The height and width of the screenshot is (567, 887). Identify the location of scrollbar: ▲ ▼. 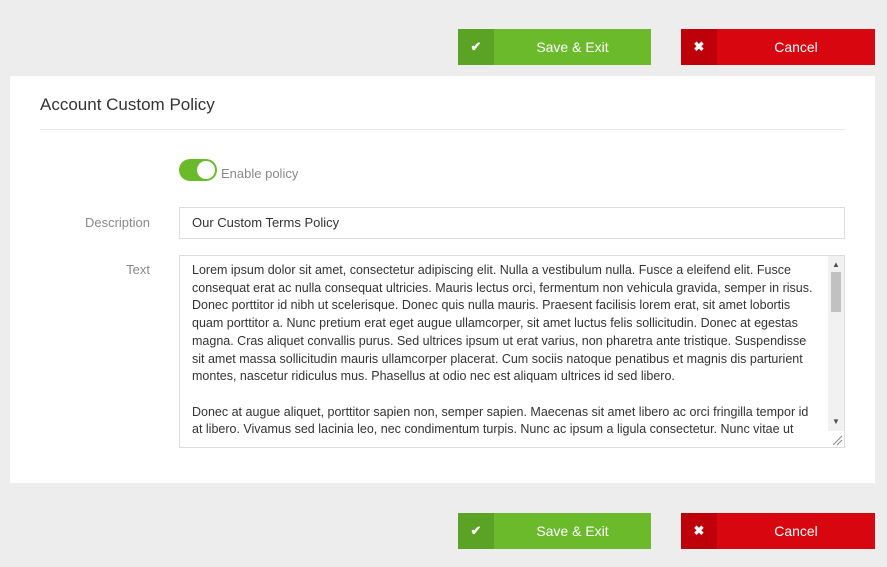
(836, 351).